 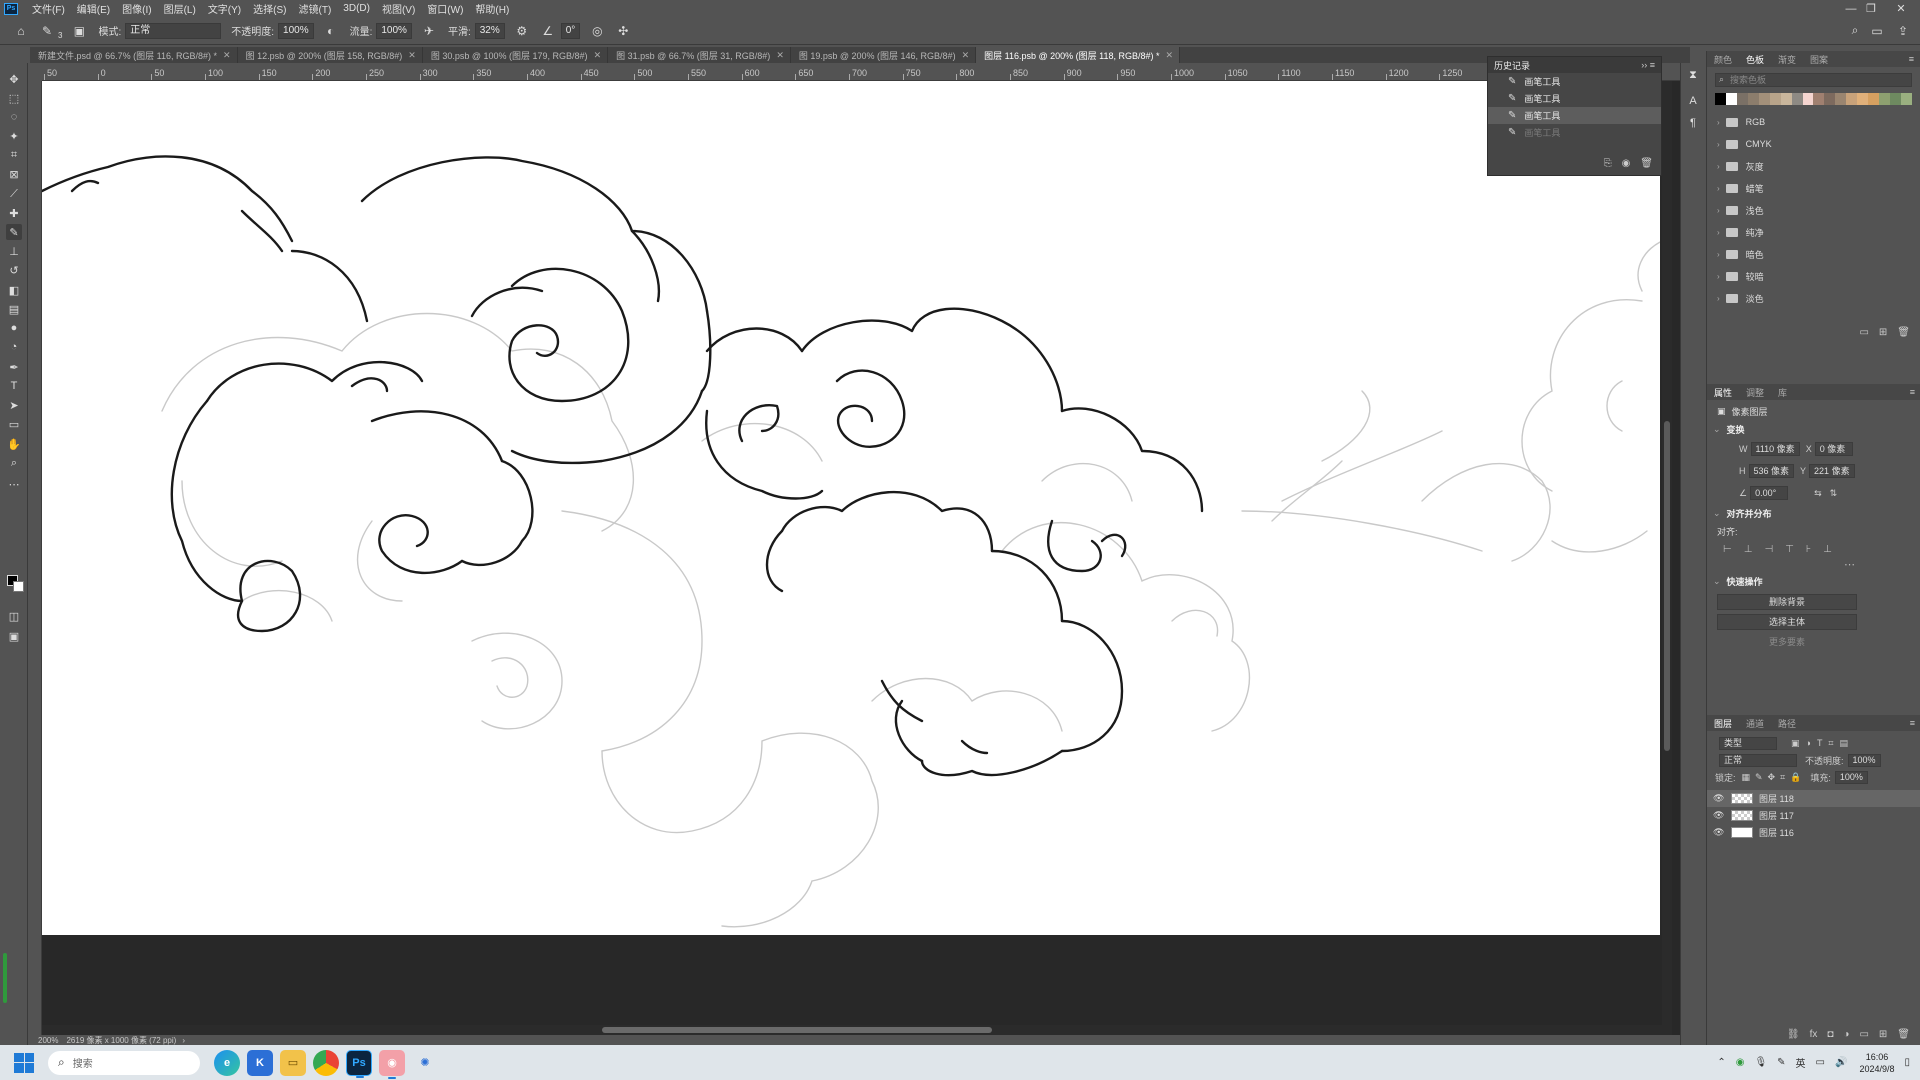 What do you see at coordinates (1782, 392) in the screenshot?
I see `tab-libraries: 库` at bounding box center [1782, 392].